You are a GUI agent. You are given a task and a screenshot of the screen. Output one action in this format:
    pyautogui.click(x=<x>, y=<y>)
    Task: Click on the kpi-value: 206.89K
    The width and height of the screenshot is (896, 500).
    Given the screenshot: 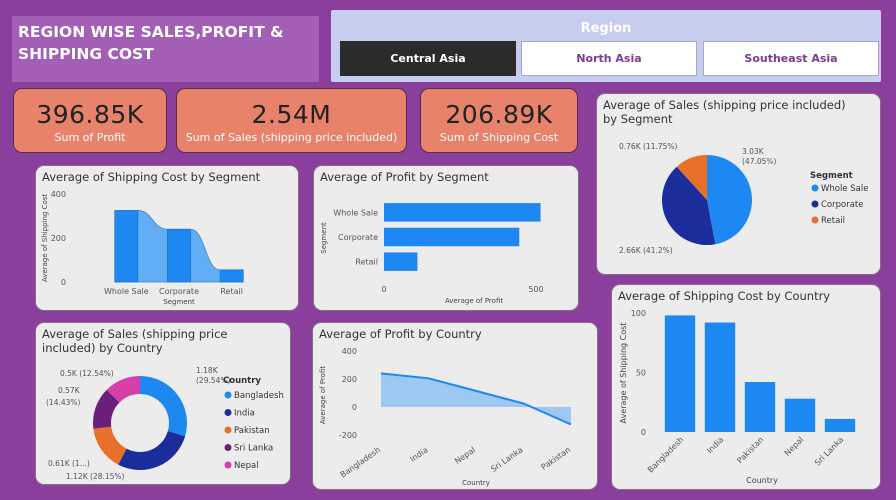 What is the action you would take?
    pyautogui.click(x=499, y=114)
    